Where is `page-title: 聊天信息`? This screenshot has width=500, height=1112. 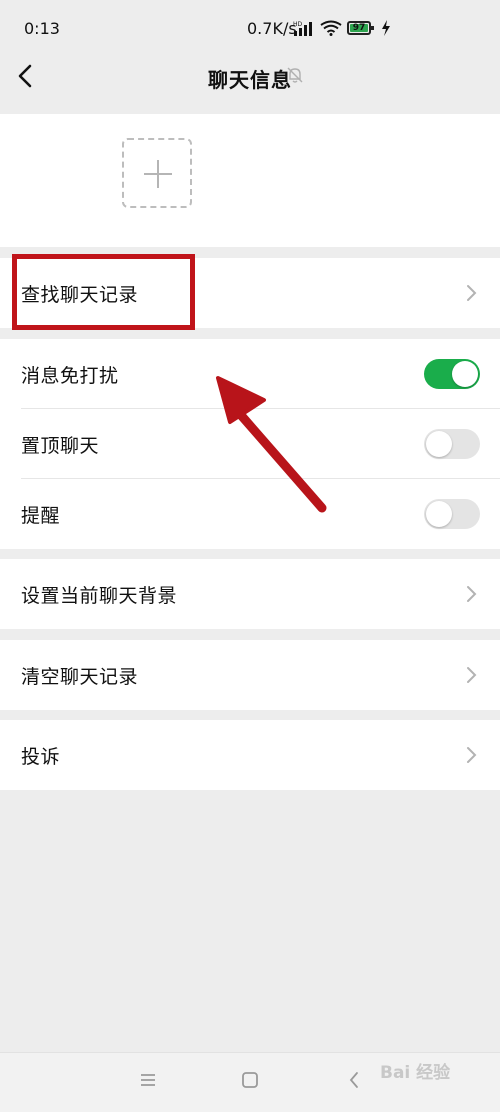 page-title: 聊天信息 is located at coordinates (250, 80).